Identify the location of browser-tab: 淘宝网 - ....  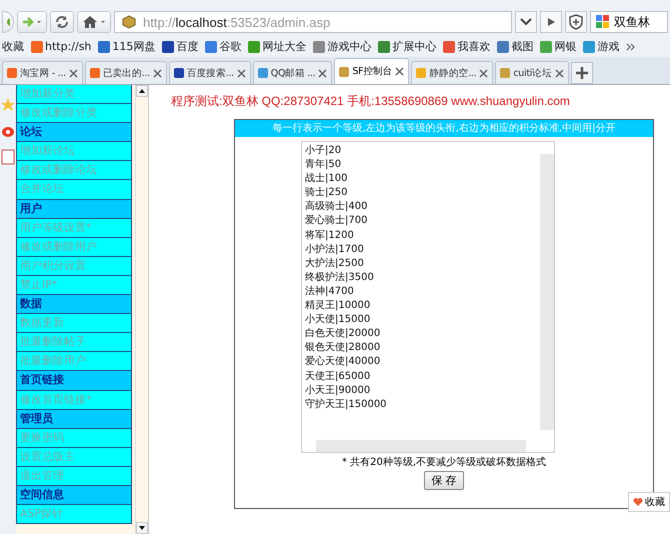
(42, 72).